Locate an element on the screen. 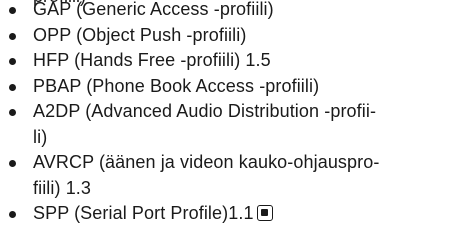 The width and height of the screenshot is (456, 251). list-item-opp: OPP (Object Push -profiili) is located at coordinates (228, 36).